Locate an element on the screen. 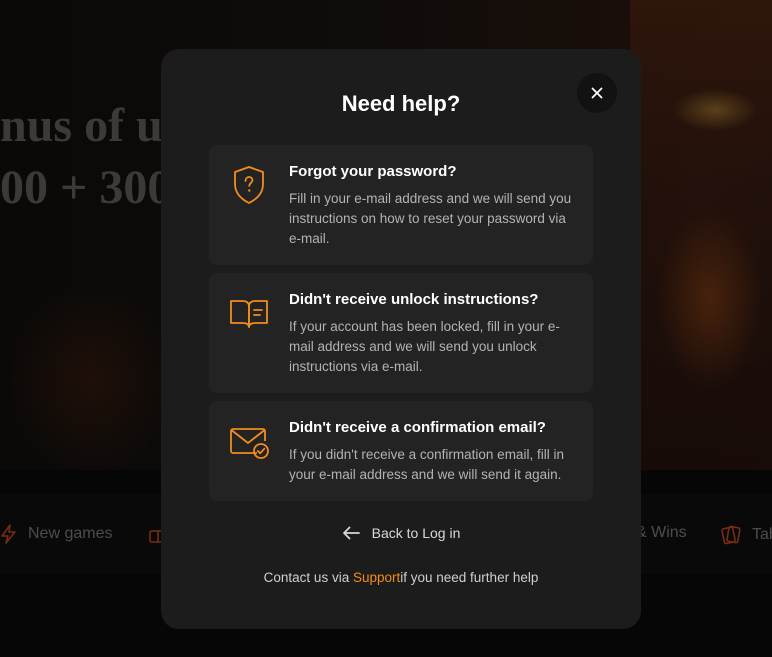  option-title: Didn't receive a confirmation email? is located at coordinates (417, 427).